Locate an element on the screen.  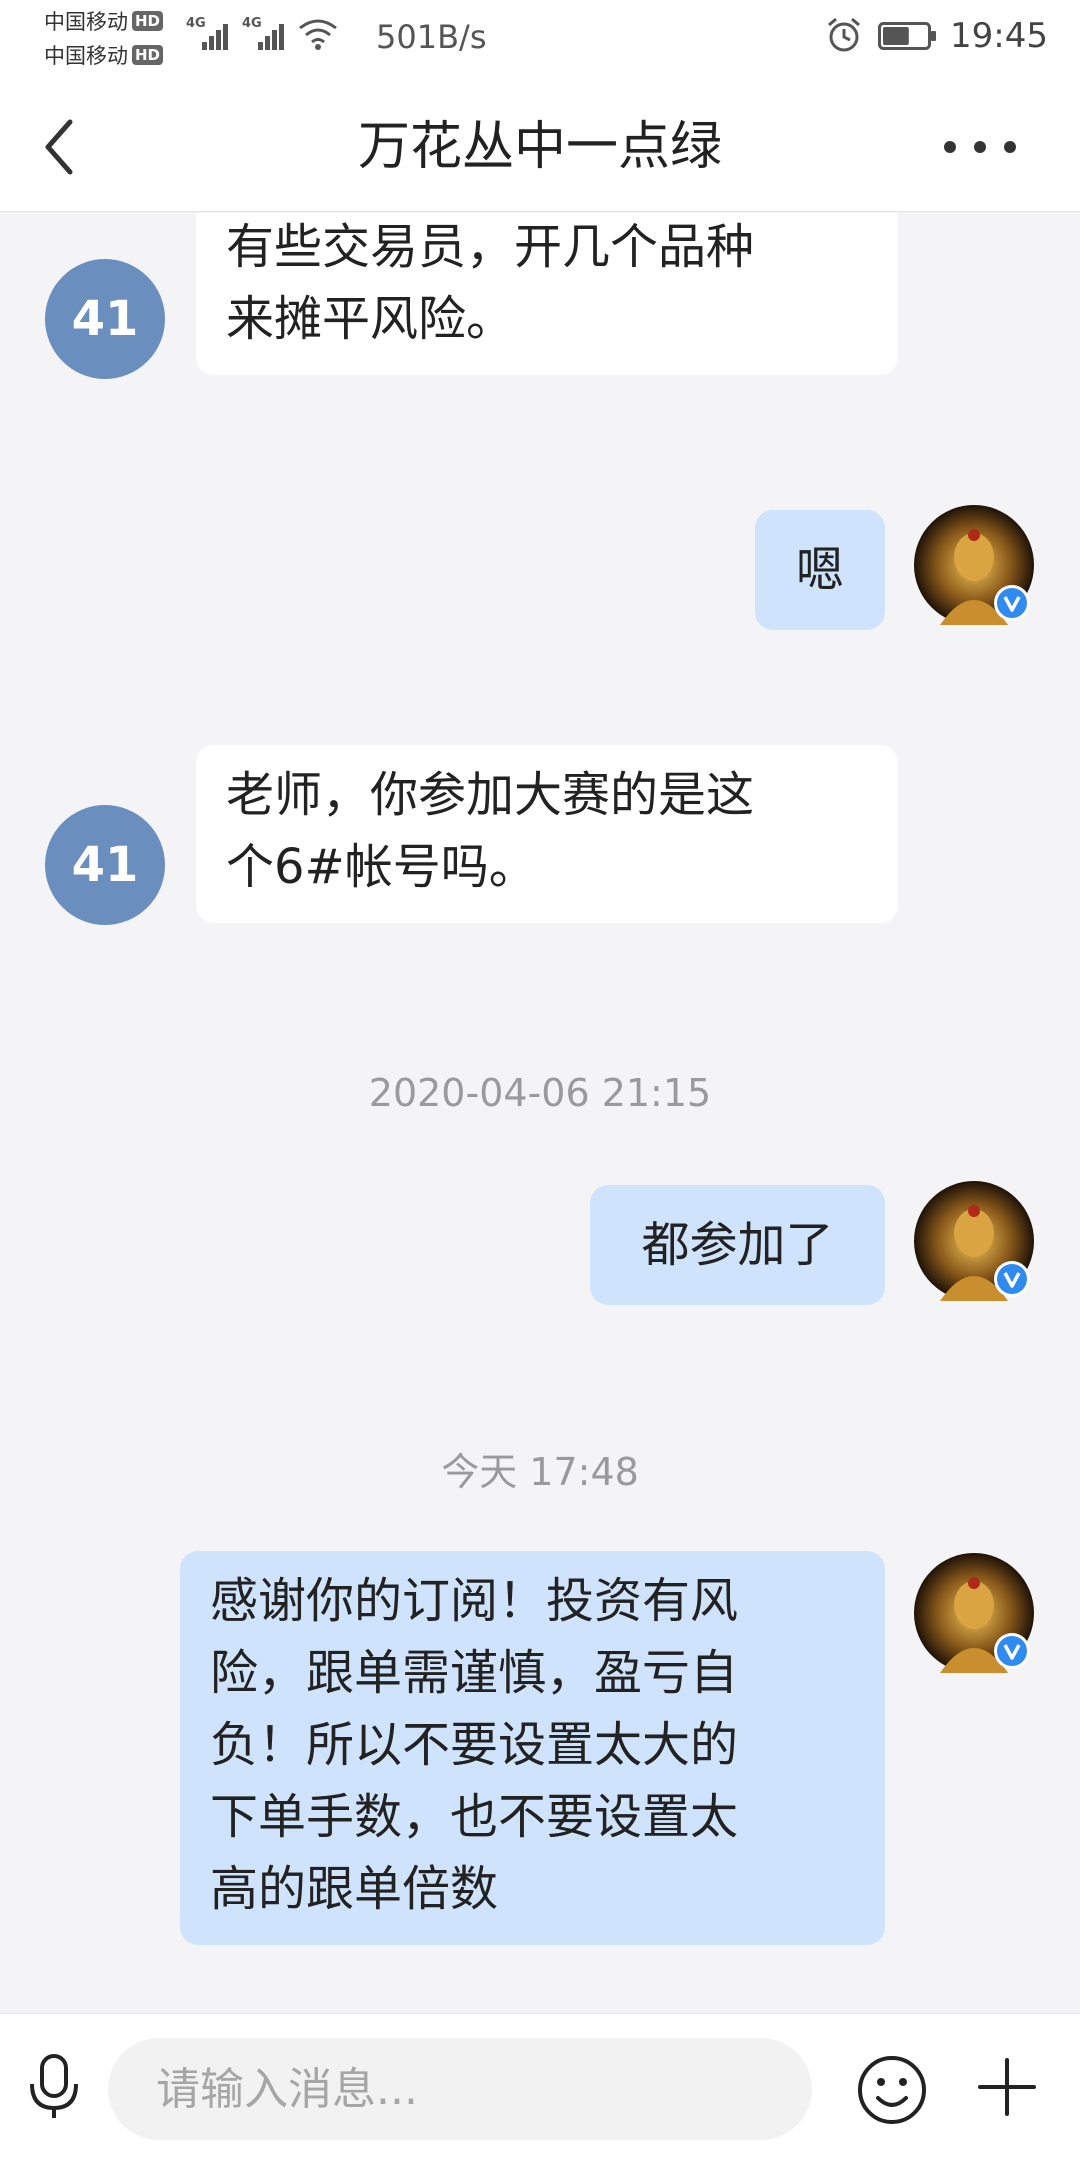
message-line: 都参加了 is located at coordinates (737, 1245).